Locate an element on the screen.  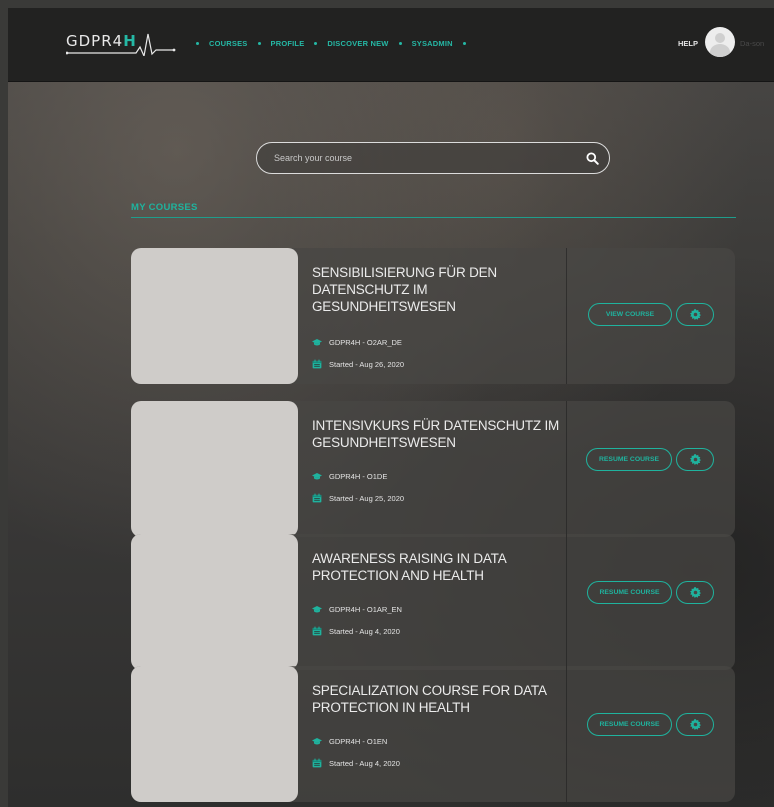
course-code: GDPR4H - O1DE is located at coordinates (358, 476).